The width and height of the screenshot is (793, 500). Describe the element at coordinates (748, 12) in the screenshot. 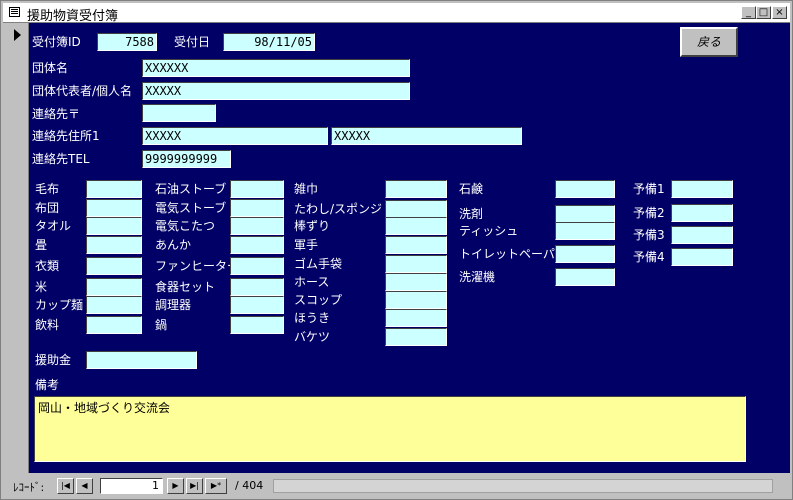

I see `minimize-button: _` at that location.